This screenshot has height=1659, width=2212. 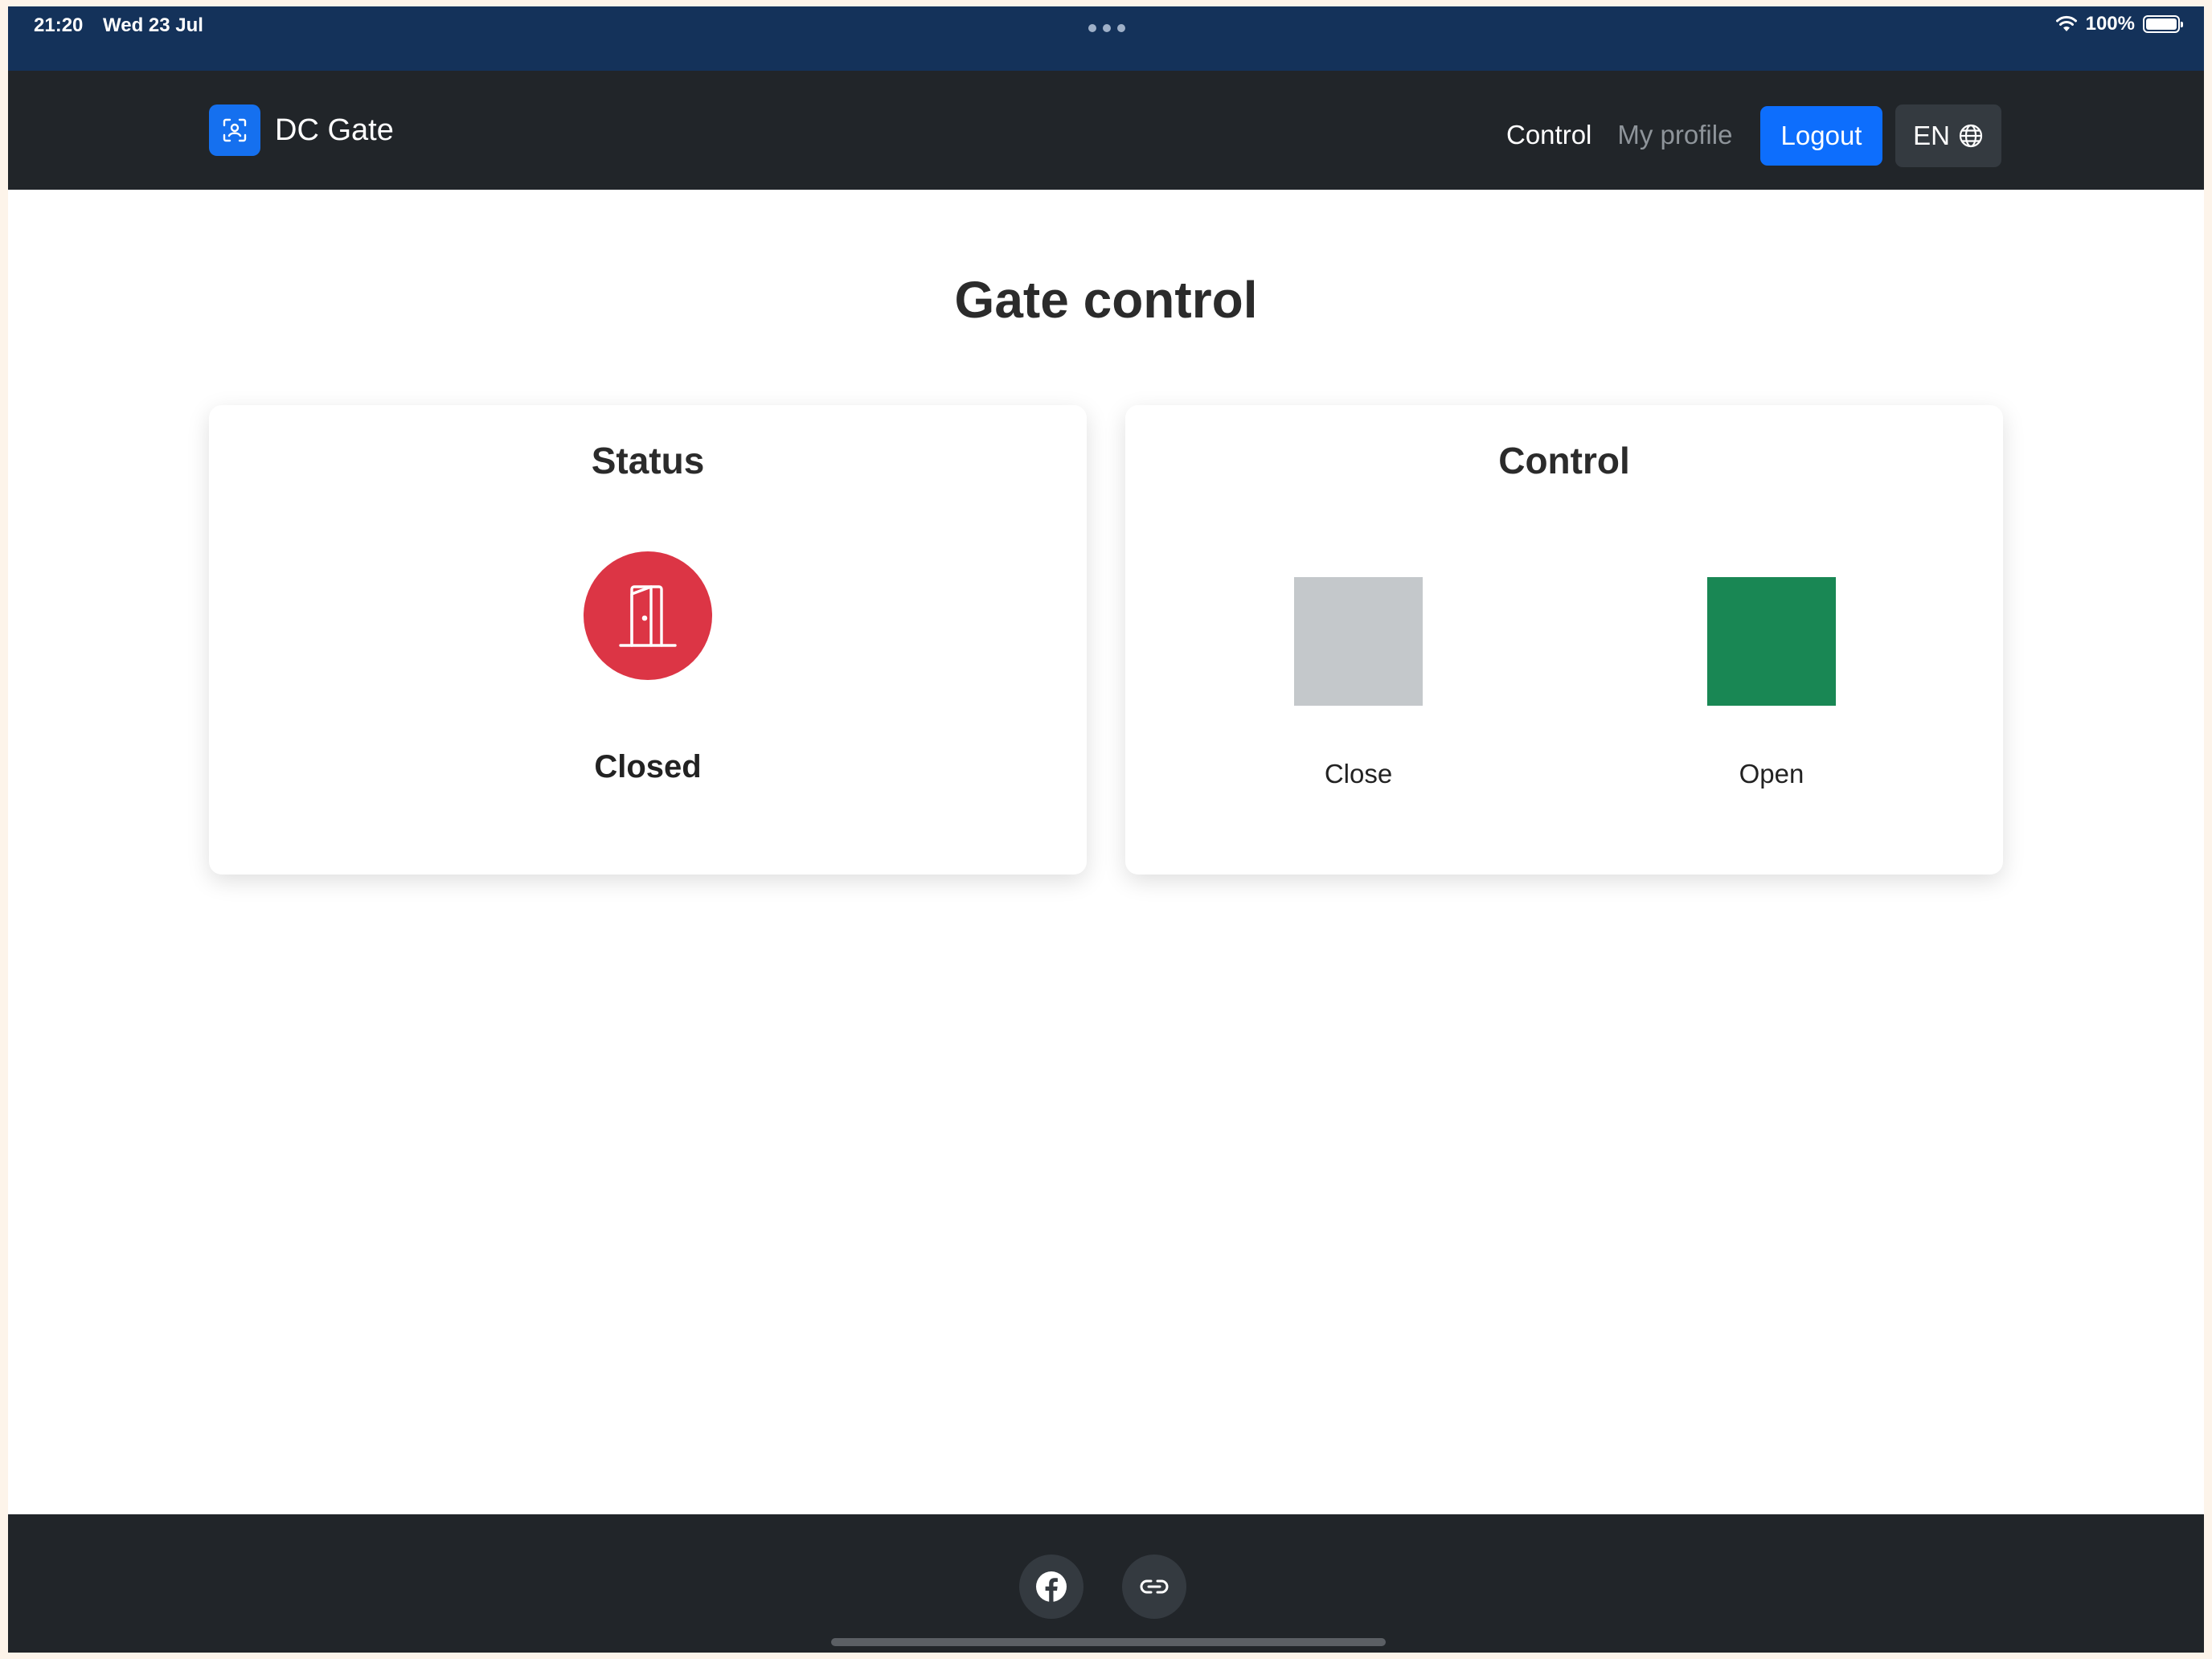 I want to click on control-card-title: Control, so click(x=1564, y=460).